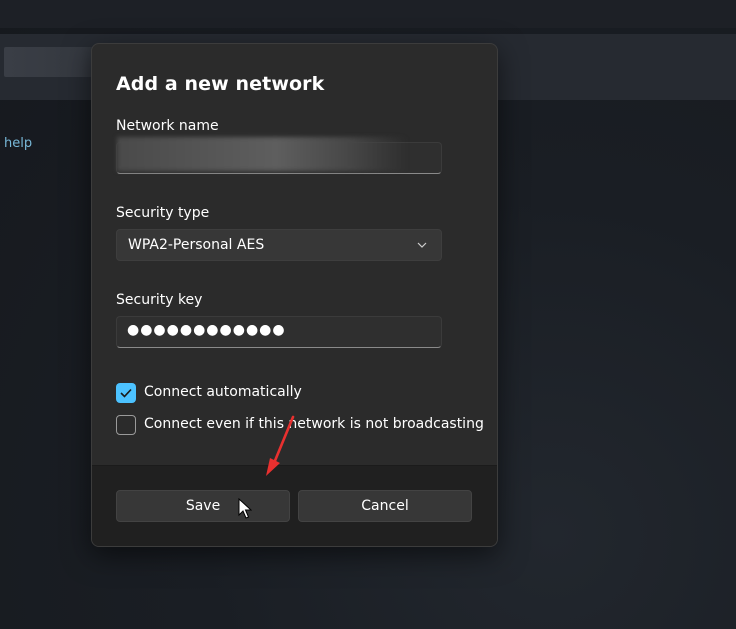  Describe the element at coordinates (279, 245) in the screenshot. I see `security-type-dropdown: WPA2-Personal AES` at that location.